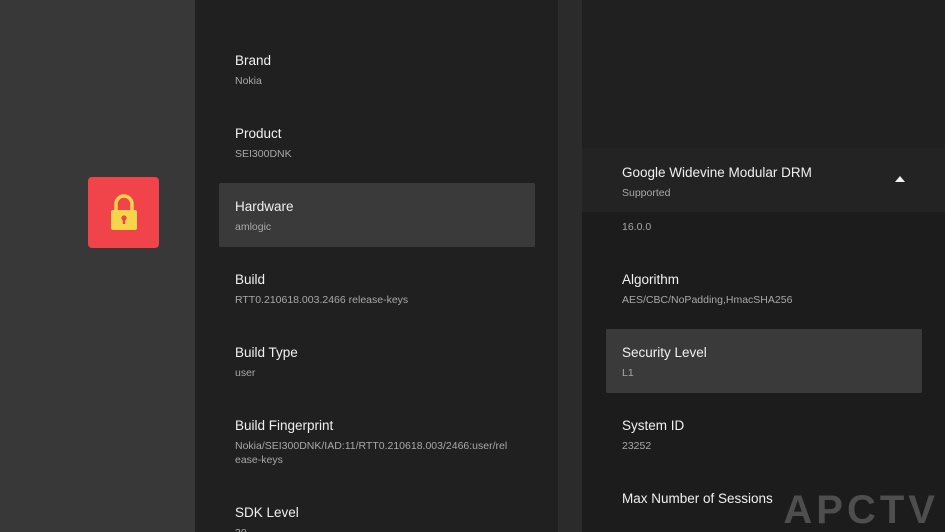 The width and height of the screenshot is (945, 532). I want to click on item-title: Hardware, so click(264, 206).